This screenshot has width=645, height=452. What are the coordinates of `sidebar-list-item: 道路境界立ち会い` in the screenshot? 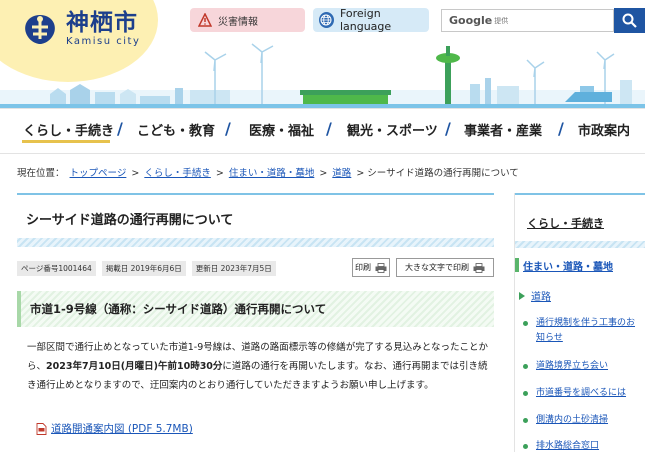 It's located at (582, 366).